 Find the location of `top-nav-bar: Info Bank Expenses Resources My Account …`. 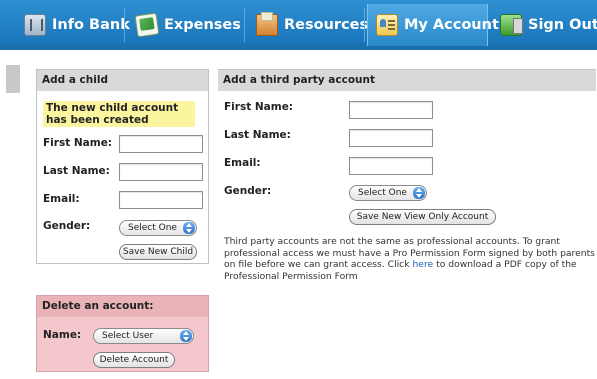

top-nav-bar: Info Bank Expenses Resources My Account … is located at coordinates (298, 25).